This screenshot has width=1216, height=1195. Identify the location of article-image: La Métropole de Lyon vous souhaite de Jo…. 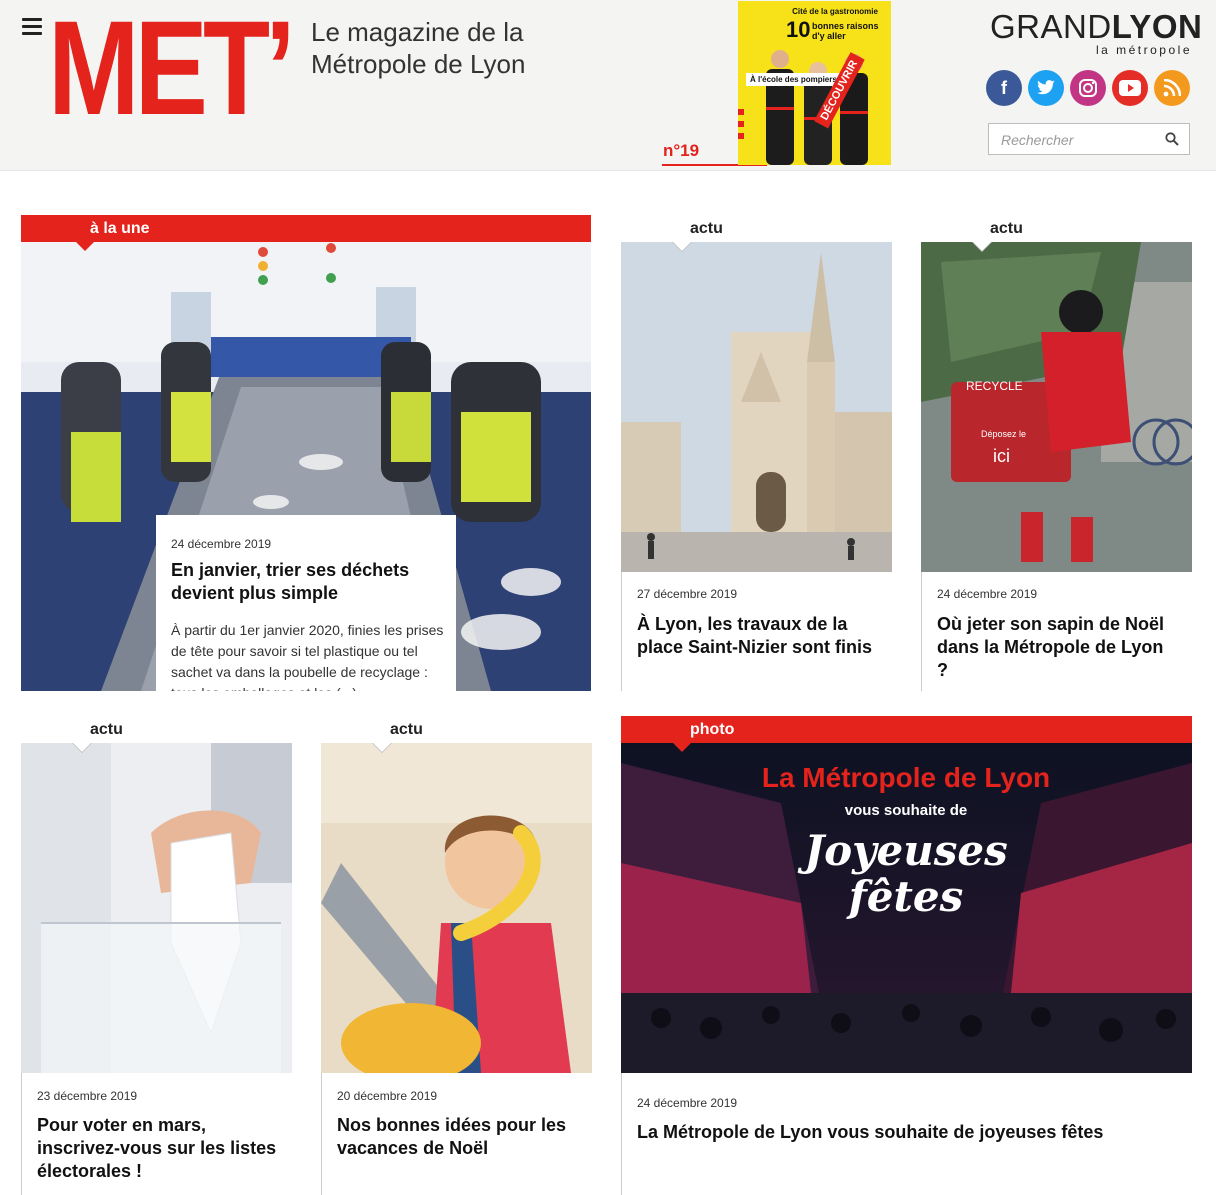
(906, 908).